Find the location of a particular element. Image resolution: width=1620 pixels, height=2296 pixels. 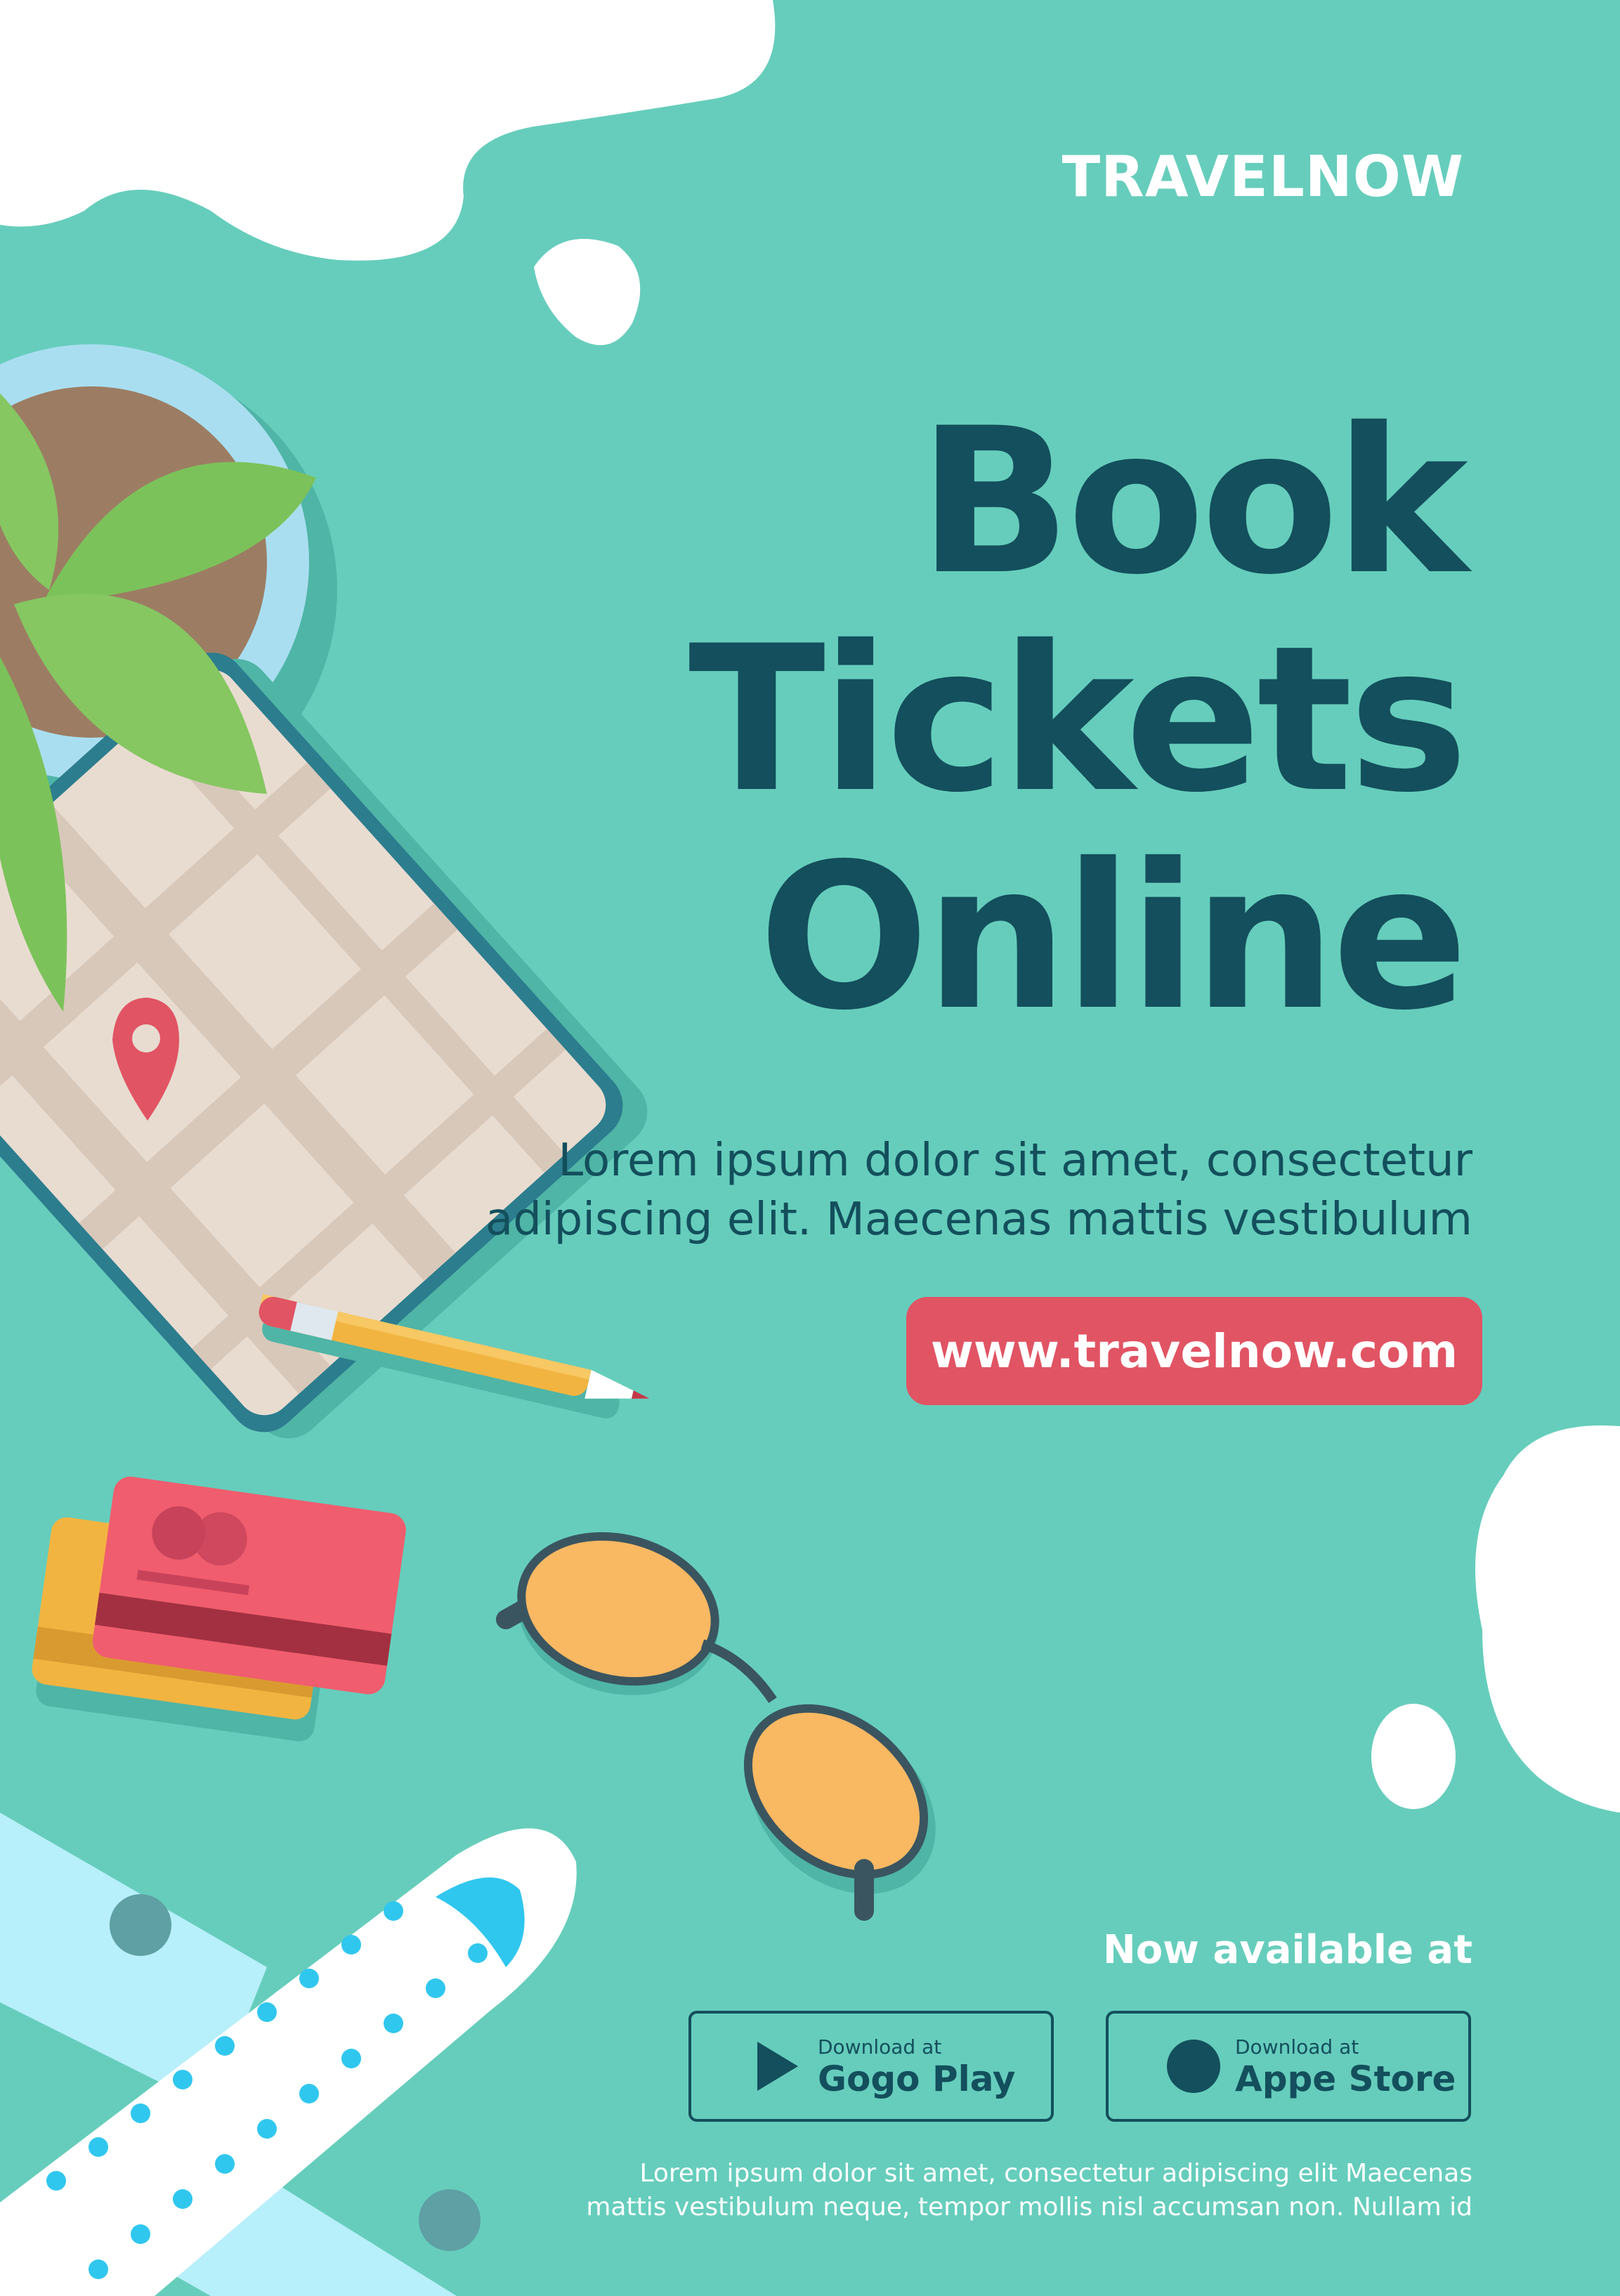

google-play-button: Download at Gogo Play is located at coordinates (871, 2066).